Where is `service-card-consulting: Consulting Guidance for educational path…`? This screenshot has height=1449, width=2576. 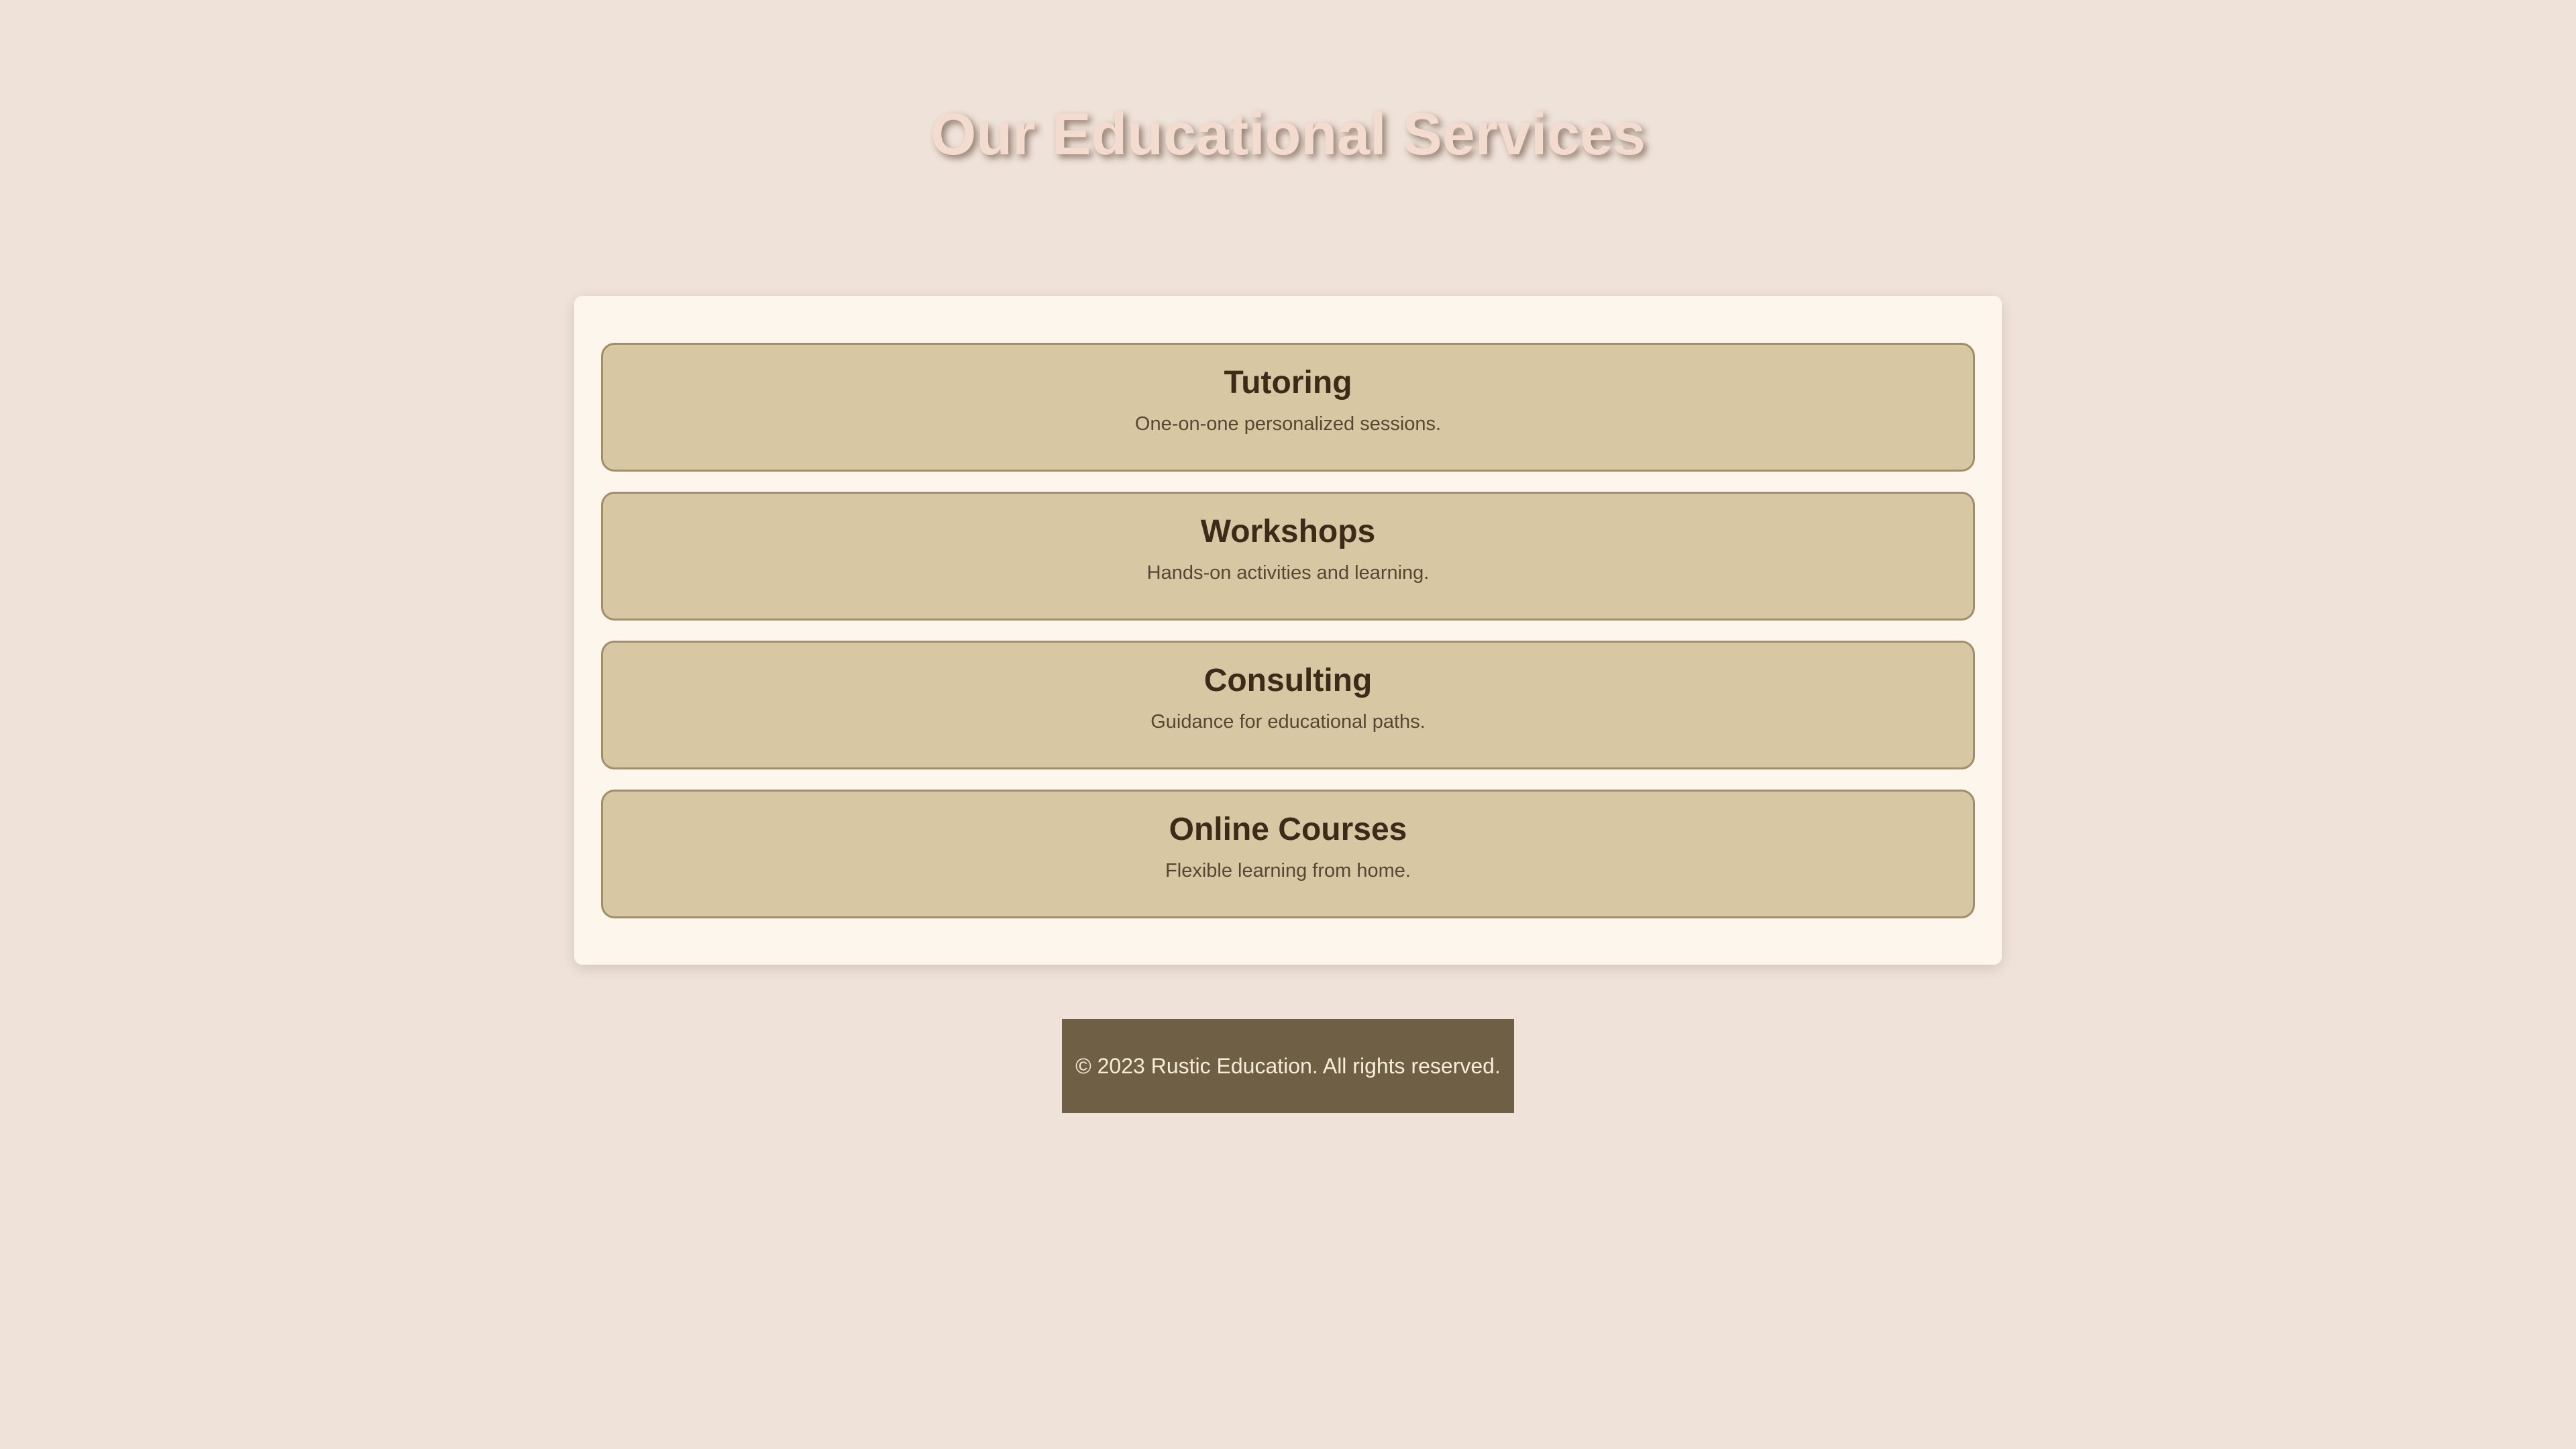
service-card-consulting: Consulting Guidance for educational path… is located at coordinates (1288, 705).